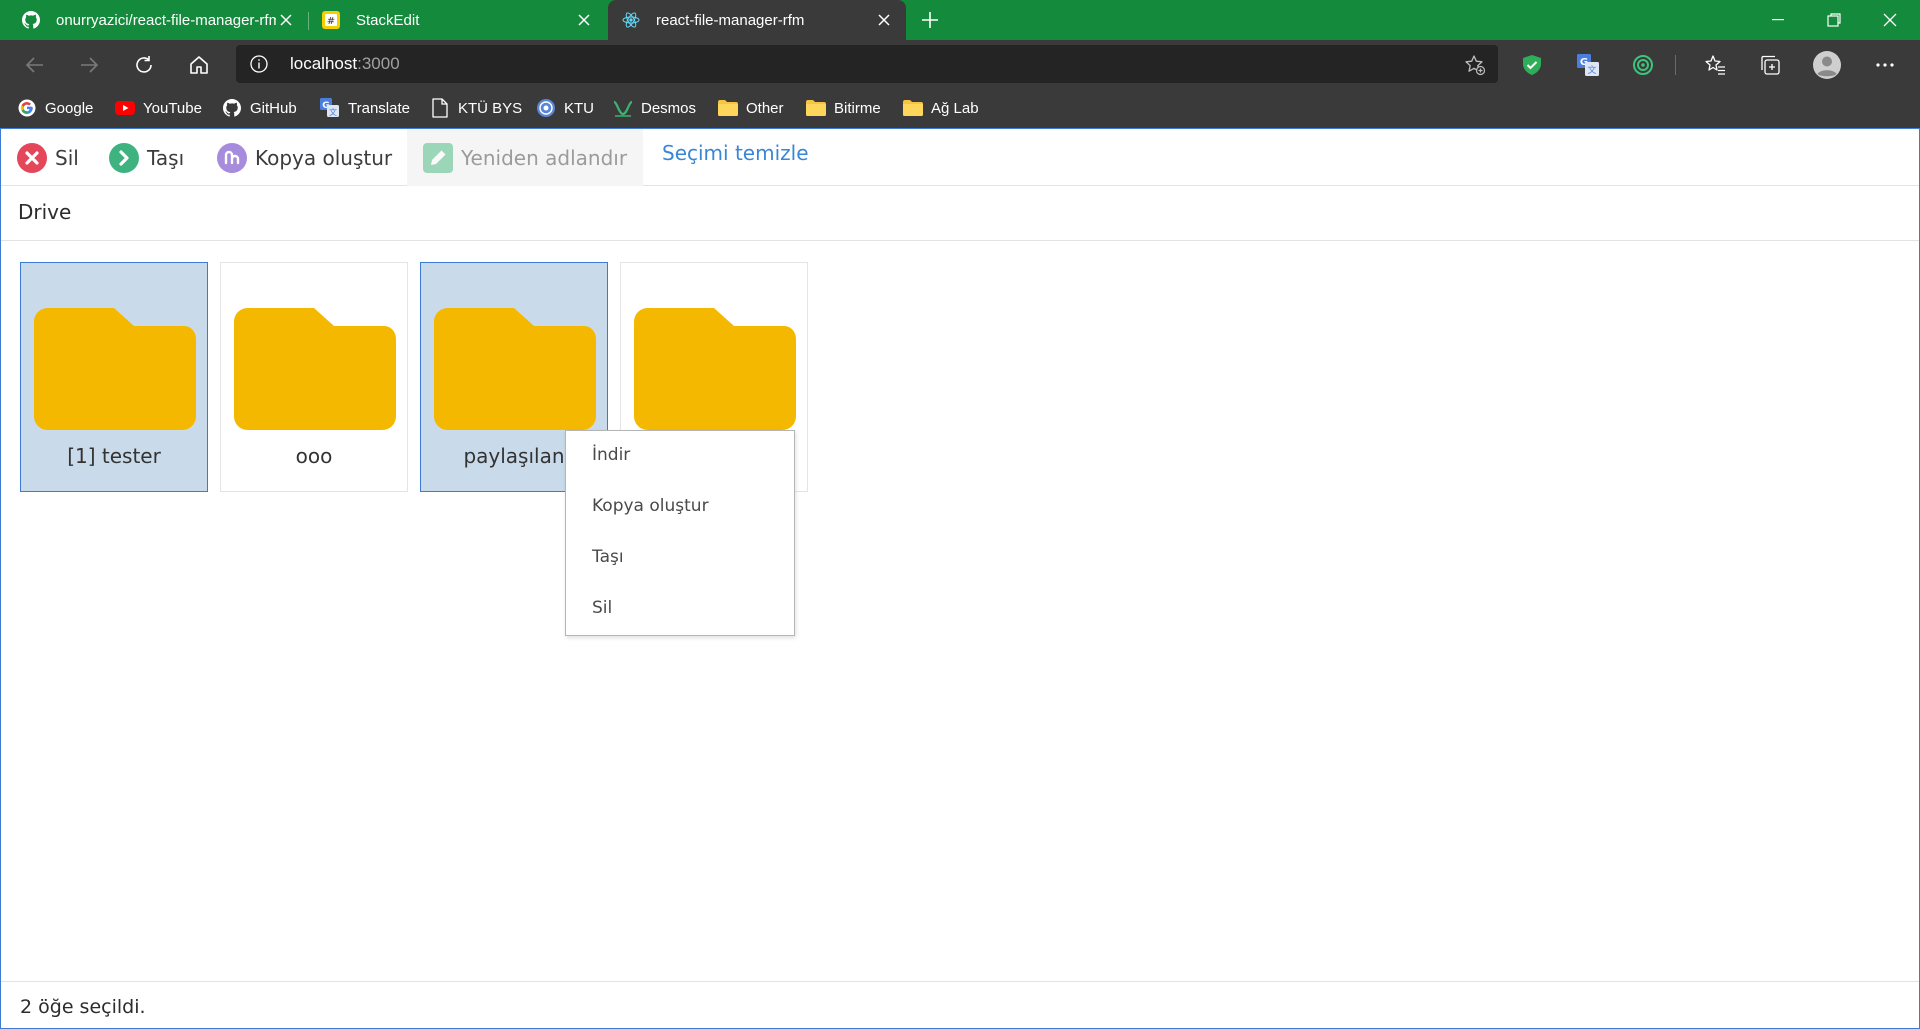  What do you see at coordinates (324, 157) in the screenshot?
I see `copy-label: Kopya oluştur` at bounding box center [324, 157].